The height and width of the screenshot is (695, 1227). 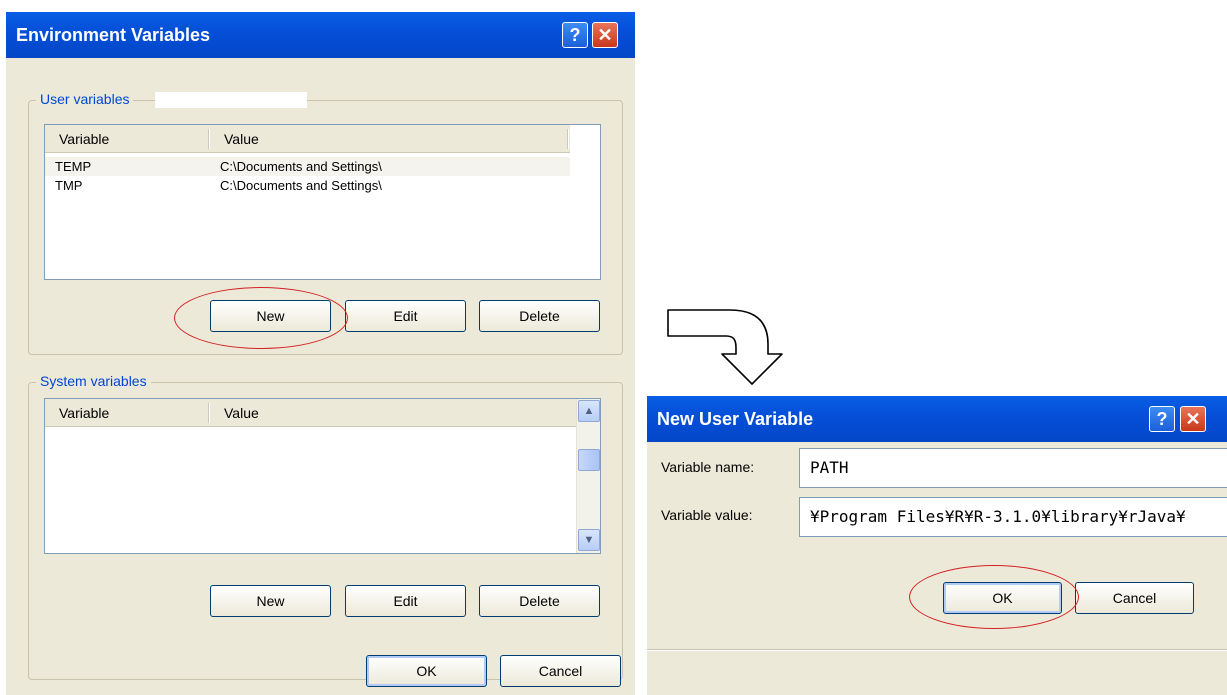 What do you see at coordinates (725, 347) in the screenshot?
I see `curved-arrow-icon` at bounding box center [725, 347].